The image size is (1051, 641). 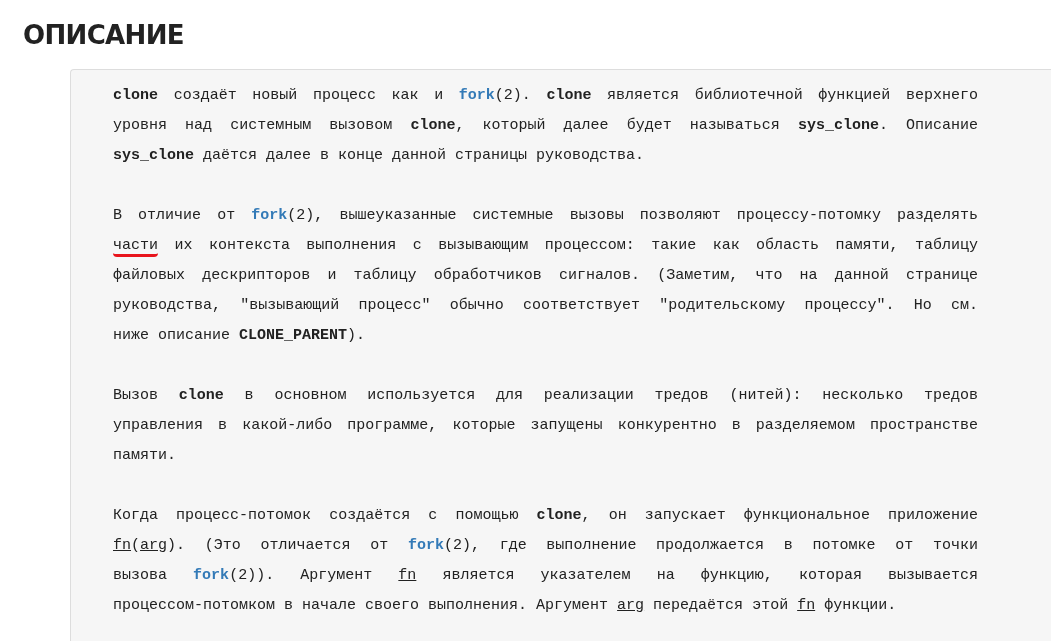 What do you see at coordinates (545, 426) in the screenshot?
I see `paragraph: Вызов clone в основном используется для реализации тредов (нитей): несколько тредов управления в какой-либо программе, которые запущены конкурентно в разделяемом пространстве памяти.` at bounding box center [545, 426].